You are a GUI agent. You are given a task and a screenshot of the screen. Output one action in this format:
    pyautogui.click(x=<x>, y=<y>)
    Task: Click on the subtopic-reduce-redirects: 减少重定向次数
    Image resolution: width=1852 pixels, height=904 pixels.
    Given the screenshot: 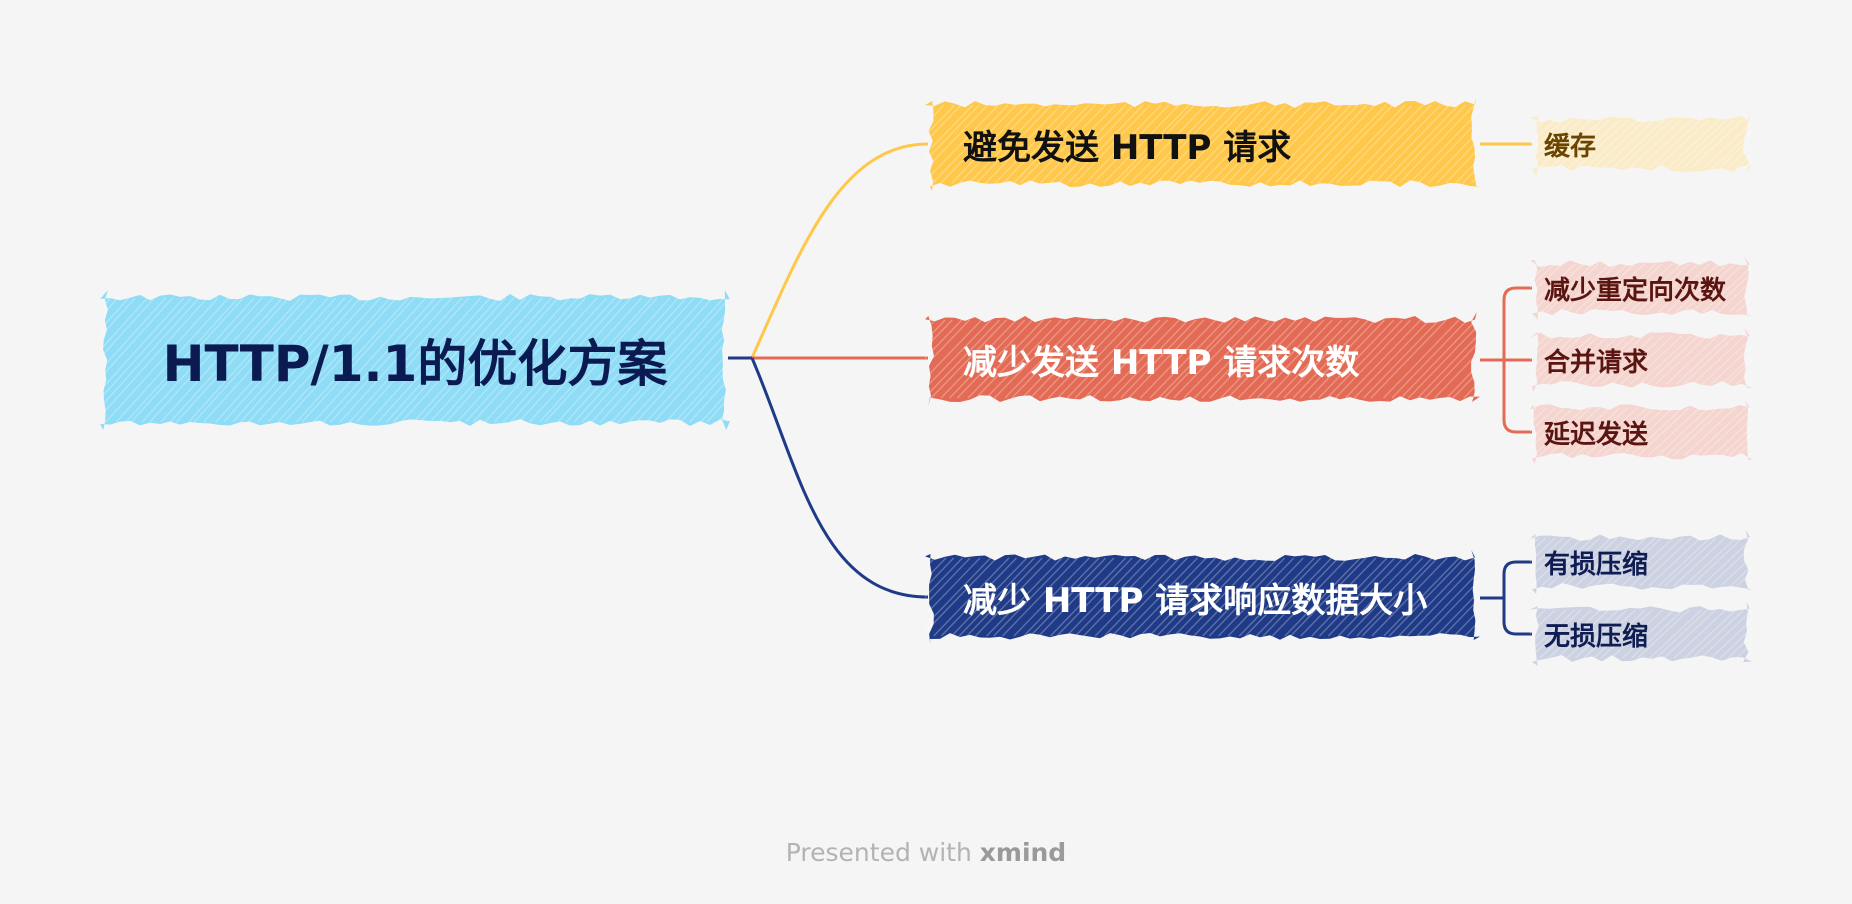 What is the action you would take?
    pyautogui.click(x=1641, y=288)
    